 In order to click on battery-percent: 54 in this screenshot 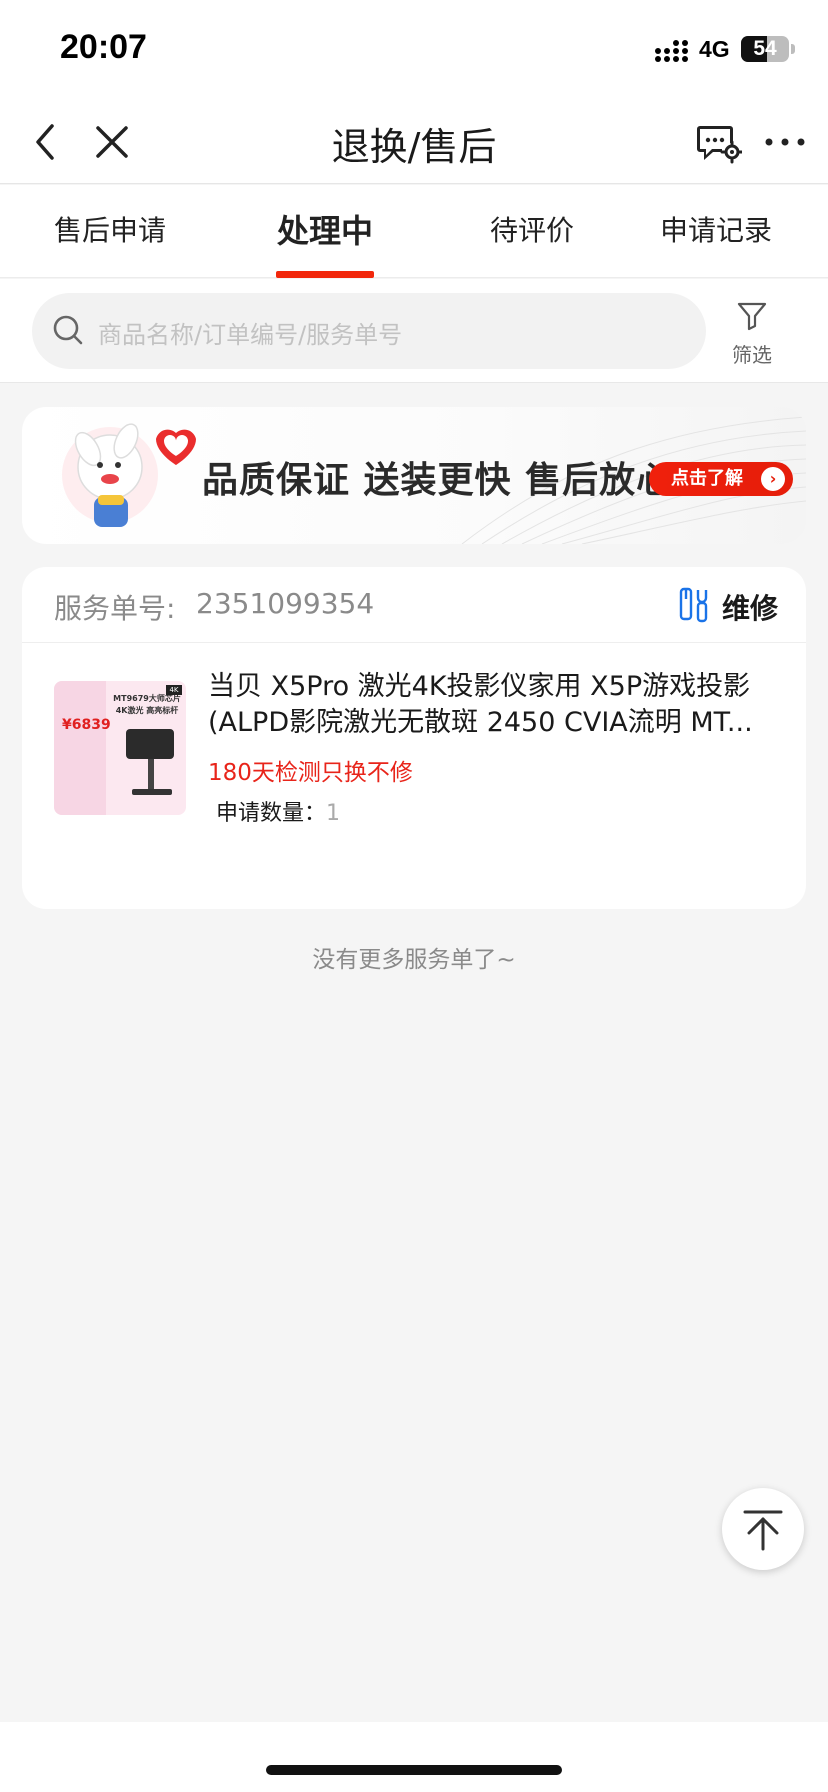, I will do `click(765, 48)`.